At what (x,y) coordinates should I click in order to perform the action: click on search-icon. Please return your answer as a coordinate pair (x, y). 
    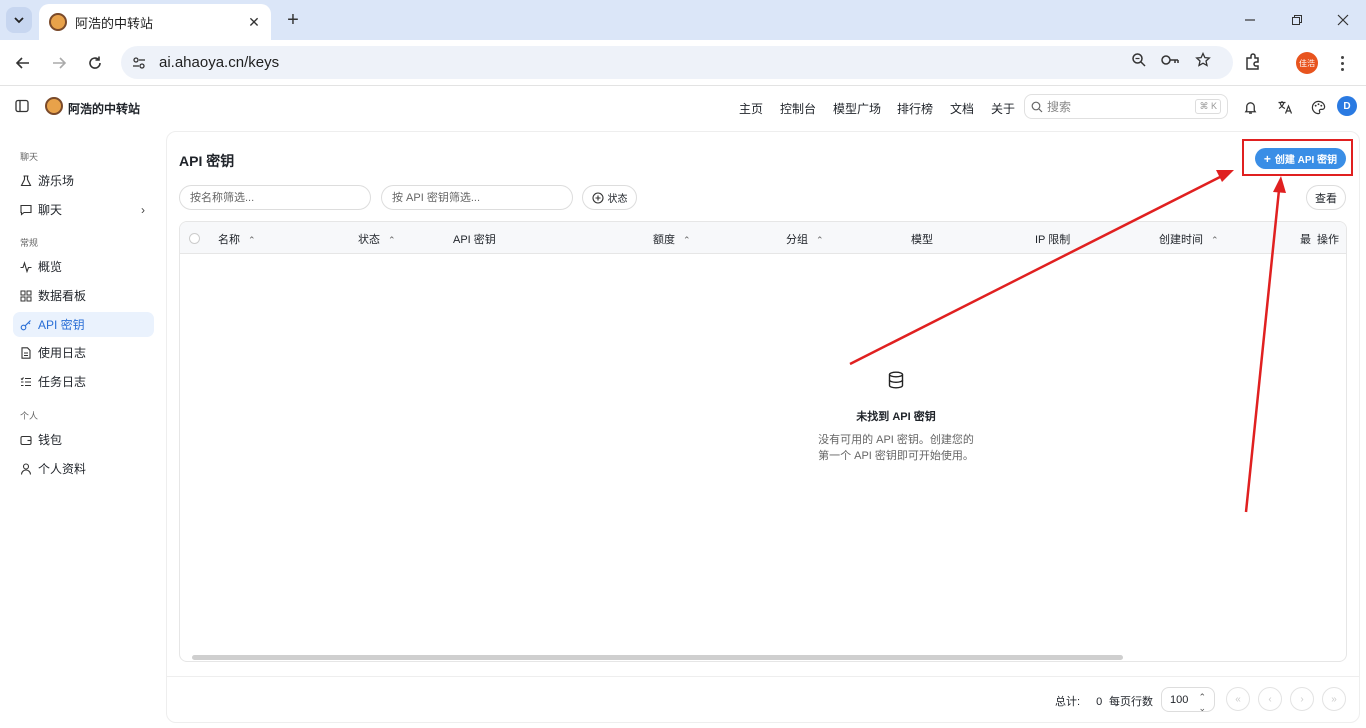
    Looking at the image, I should click on (1037, 106).